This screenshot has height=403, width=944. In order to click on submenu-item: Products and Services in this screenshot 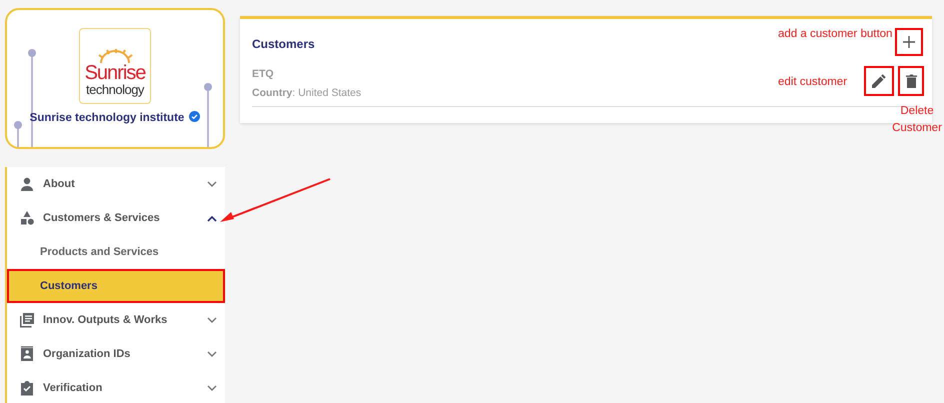, I will do `click(116, 252)`.